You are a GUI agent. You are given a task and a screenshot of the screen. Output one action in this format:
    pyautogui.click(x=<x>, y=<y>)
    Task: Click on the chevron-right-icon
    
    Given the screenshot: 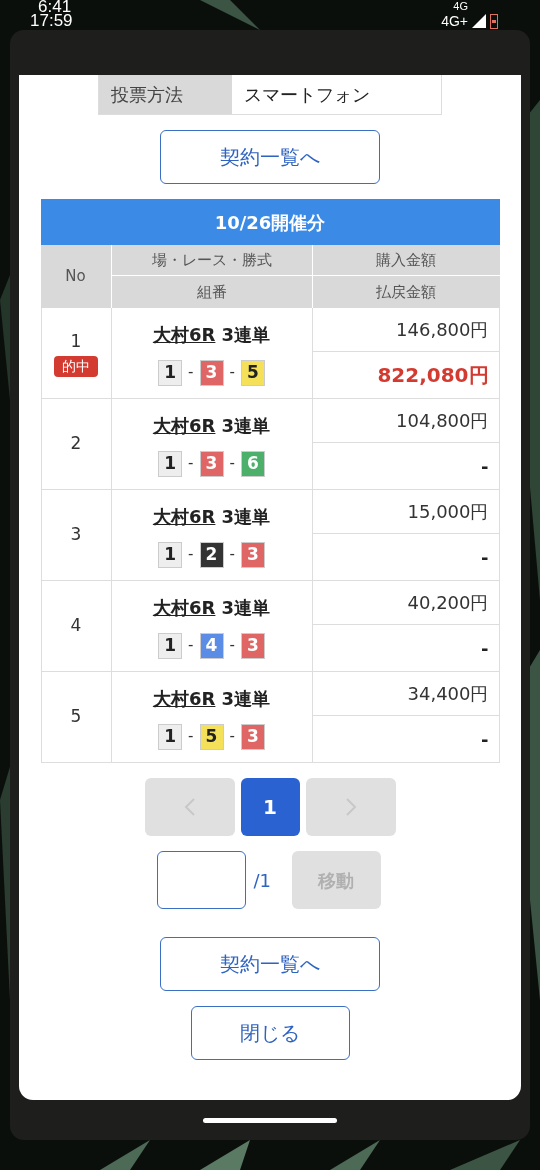 What is the action you would take?
    pyautogui.click(x=350, y=807)
    